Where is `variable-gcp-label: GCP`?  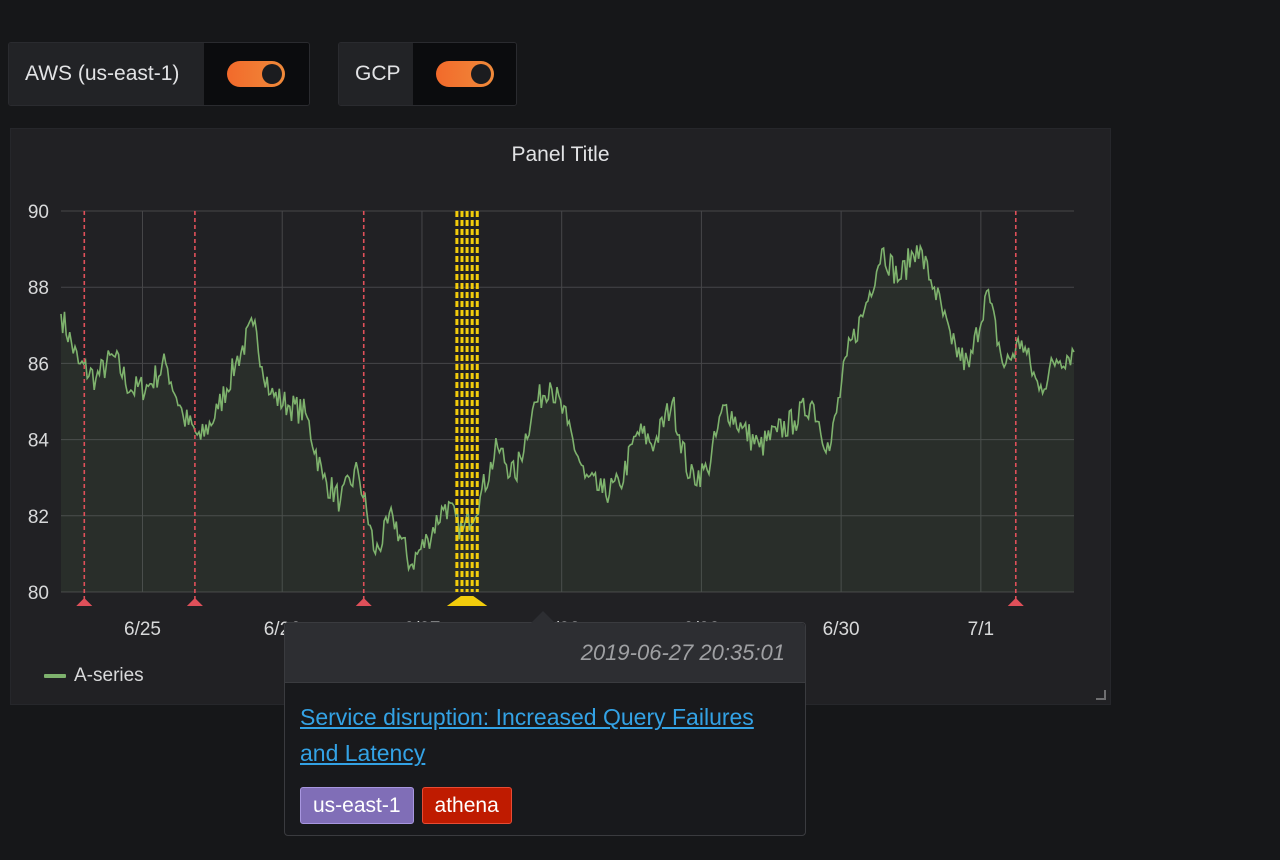 variable-gcp-label: GCP is located at coordinates (376, 74).